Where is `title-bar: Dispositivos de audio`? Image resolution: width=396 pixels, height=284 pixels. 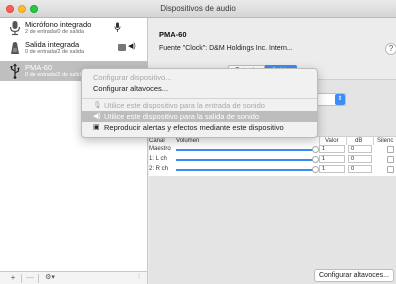
title-bar: Dispositivos de audio is located at coordinates (198, 9).